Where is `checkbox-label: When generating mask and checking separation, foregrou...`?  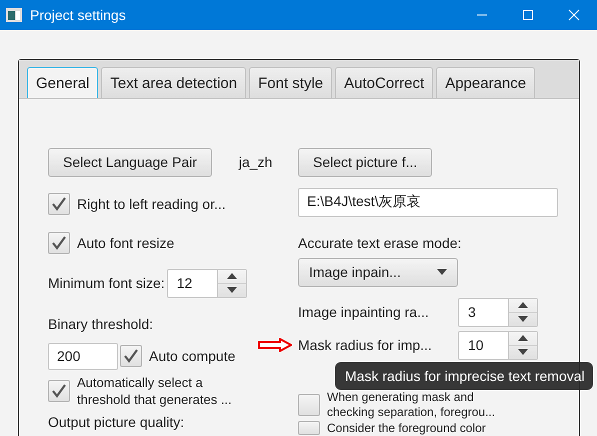 checkbox-label: When generating mask and checking separation, foregrou... is located at coordinates (411, 405).